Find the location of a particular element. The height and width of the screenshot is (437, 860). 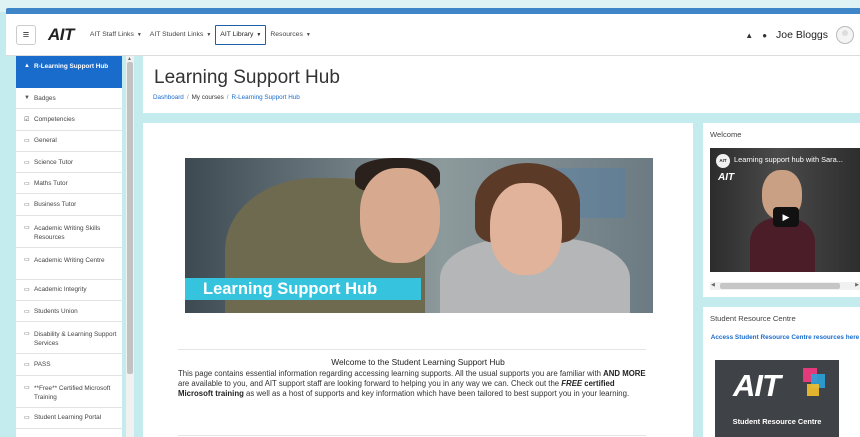

sidebar-item-learning-support-hub: ▲ R-Learning Support Hub is located at coordinates (69, 72).